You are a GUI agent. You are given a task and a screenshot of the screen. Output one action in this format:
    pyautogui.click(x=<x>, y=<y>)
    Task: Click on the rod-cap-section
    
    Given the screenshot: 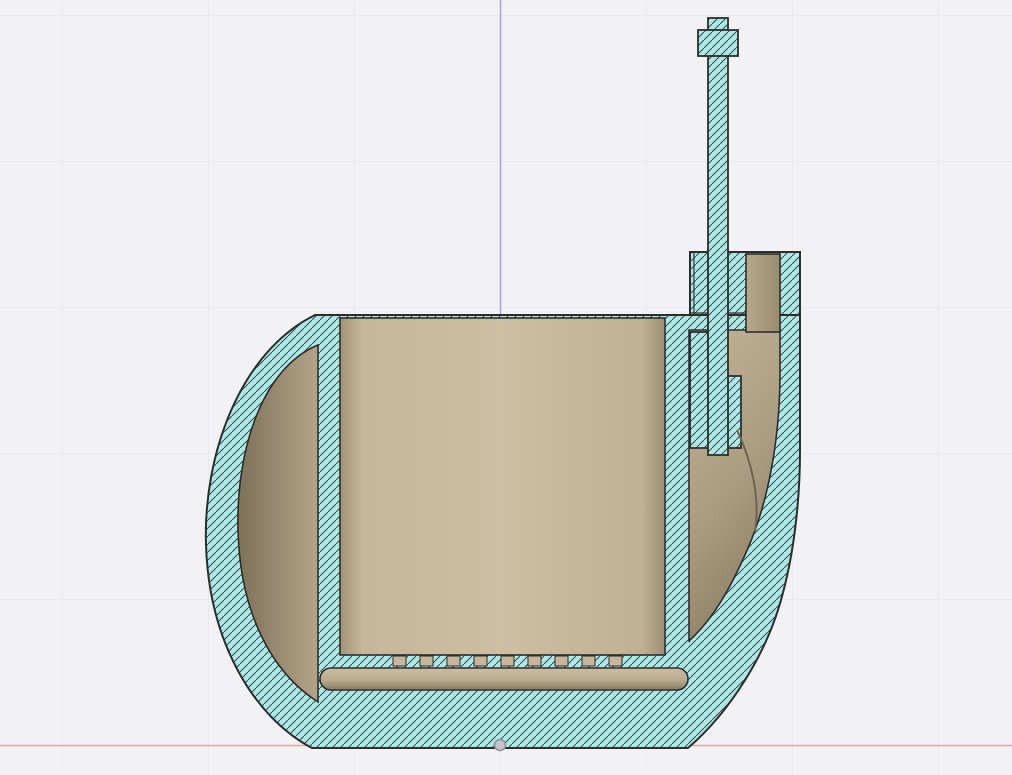 What is the action you would take?
    pyautogui.click(x=718, y=43)
    